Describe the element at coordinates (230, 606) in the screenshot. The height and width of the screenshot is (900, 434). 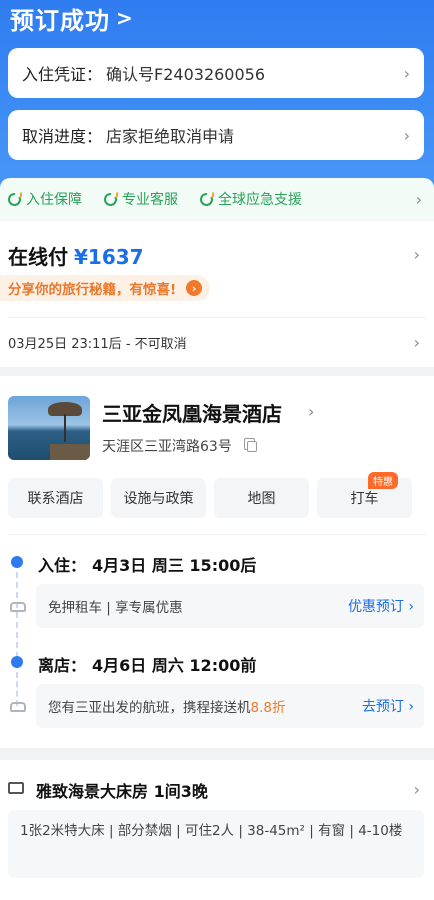
I see `car-rental-row: 免押租车 | 享专属优惠 优惠预订 ›` at that location.